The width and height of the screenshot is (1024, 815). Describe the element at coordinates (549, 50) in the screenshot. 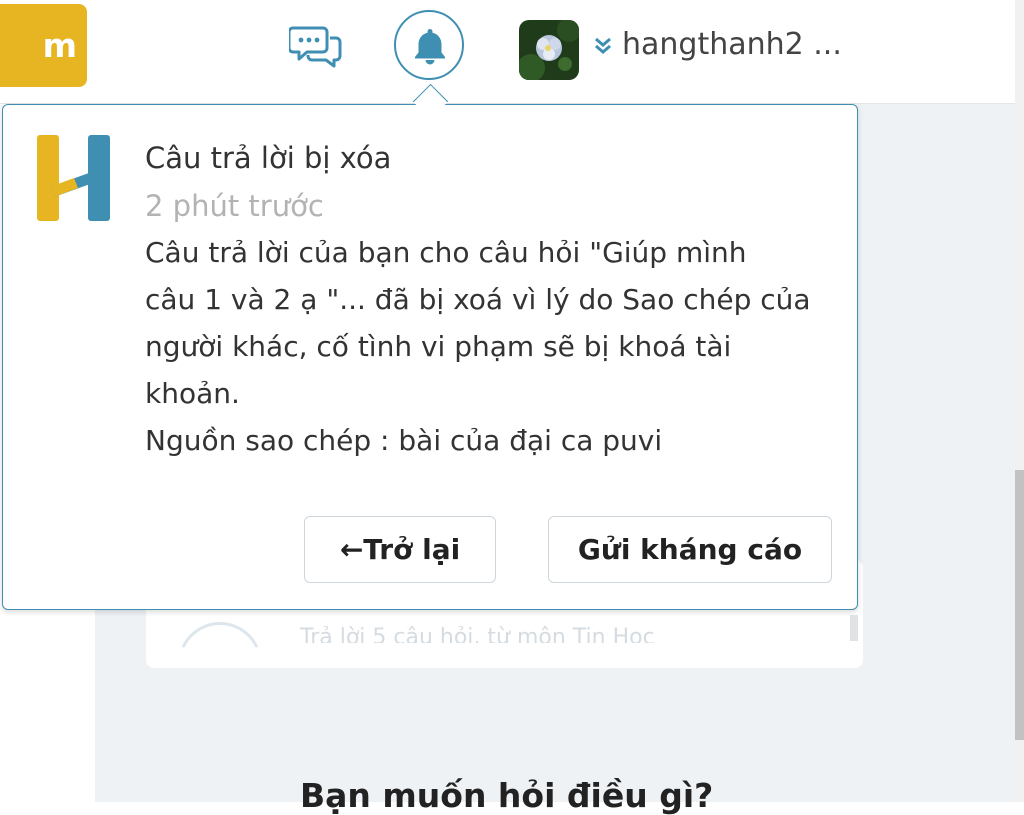

I see `user-avatar` at that location.